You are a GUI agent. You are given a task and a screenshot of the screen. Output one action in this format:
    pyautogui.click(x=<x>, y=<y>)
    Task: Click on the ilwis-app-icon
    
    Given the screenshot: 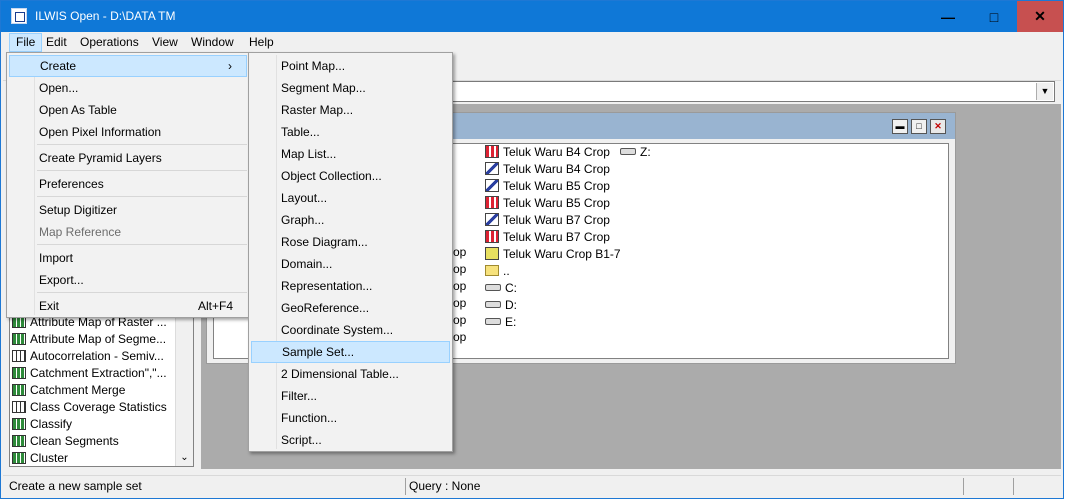 What is the action you would take?
    pyautogui.click(x=19, y=16)
    